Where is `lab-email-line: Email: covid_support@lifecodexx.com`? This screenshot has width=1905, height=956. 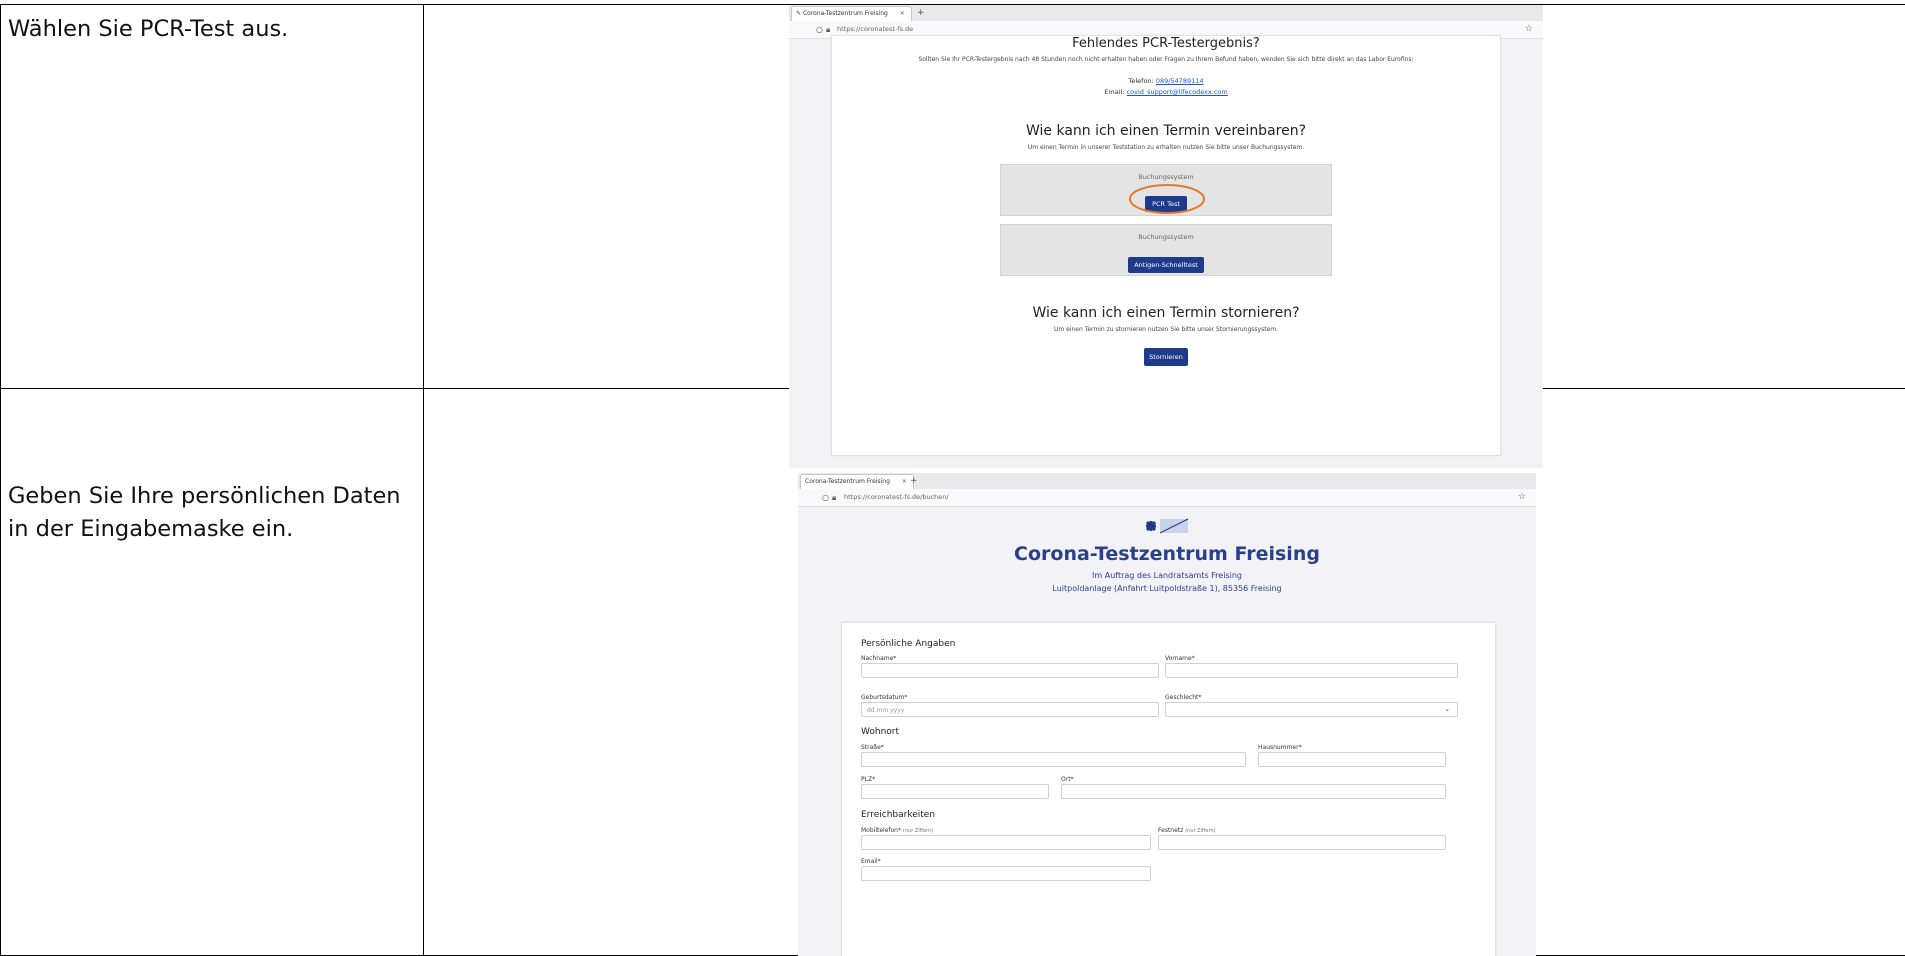
lab-email-line: Email: covid_support@lifecodexx.com is located at coordinates (1166, 92).